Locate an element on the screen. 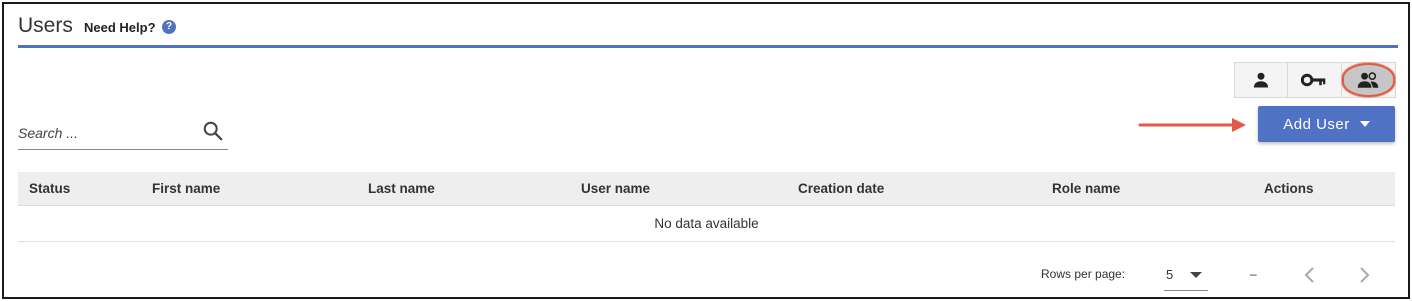 The height and width of the screenshot is (301, 1412). groups-view-button is located at coordinates (1368, 80).